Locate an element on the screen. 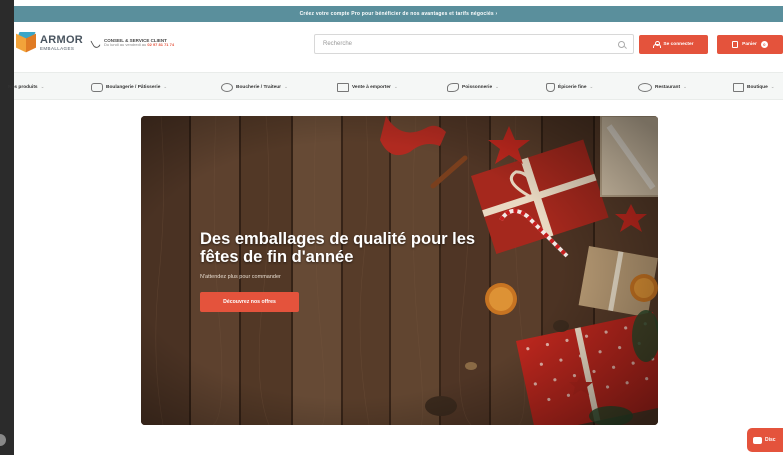  takeaway-icon is located at coordinates (343, 87).